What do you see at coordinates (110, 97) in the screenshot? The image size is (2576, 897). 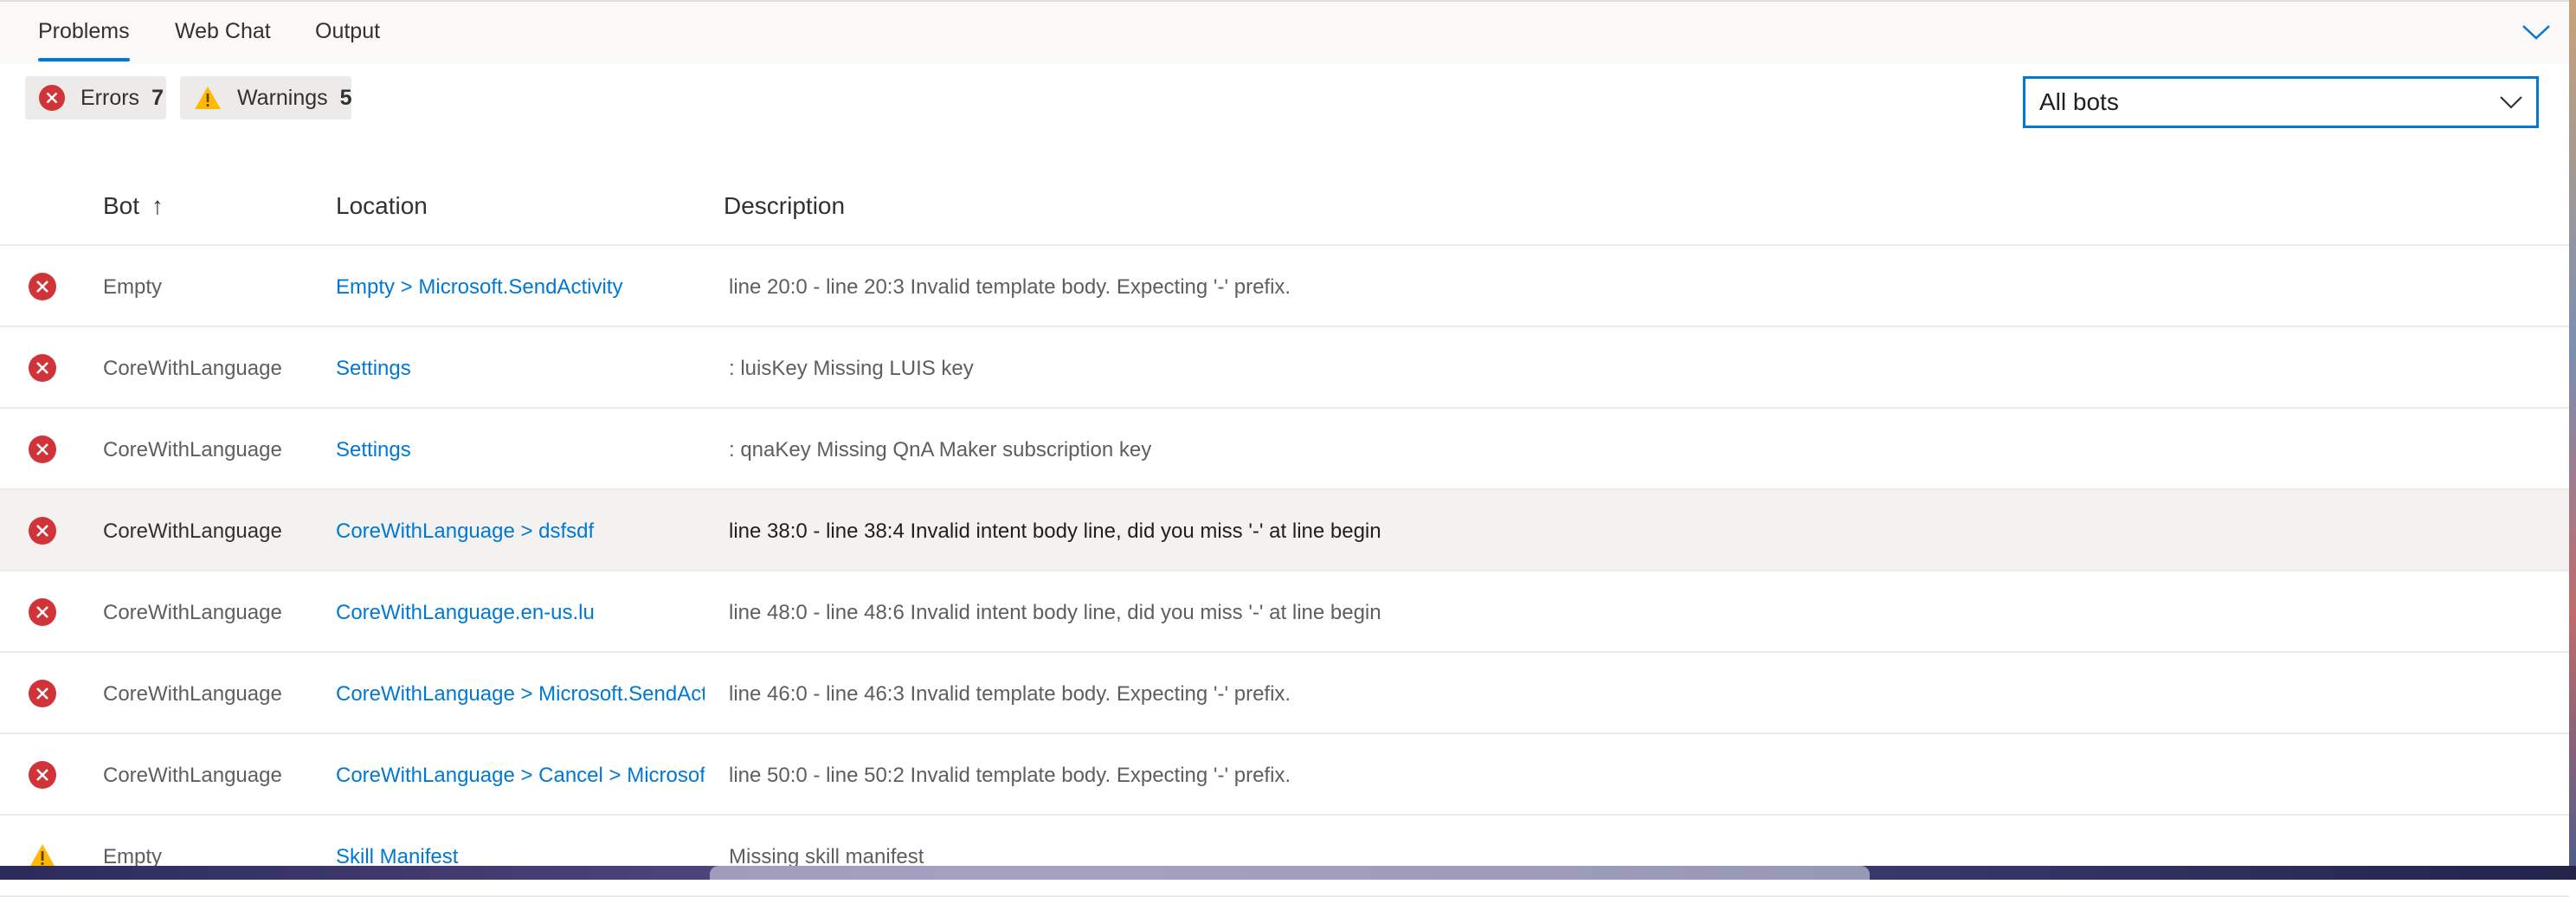 I see `errors-filter-label: Errors` at bounding box center [110, 97].